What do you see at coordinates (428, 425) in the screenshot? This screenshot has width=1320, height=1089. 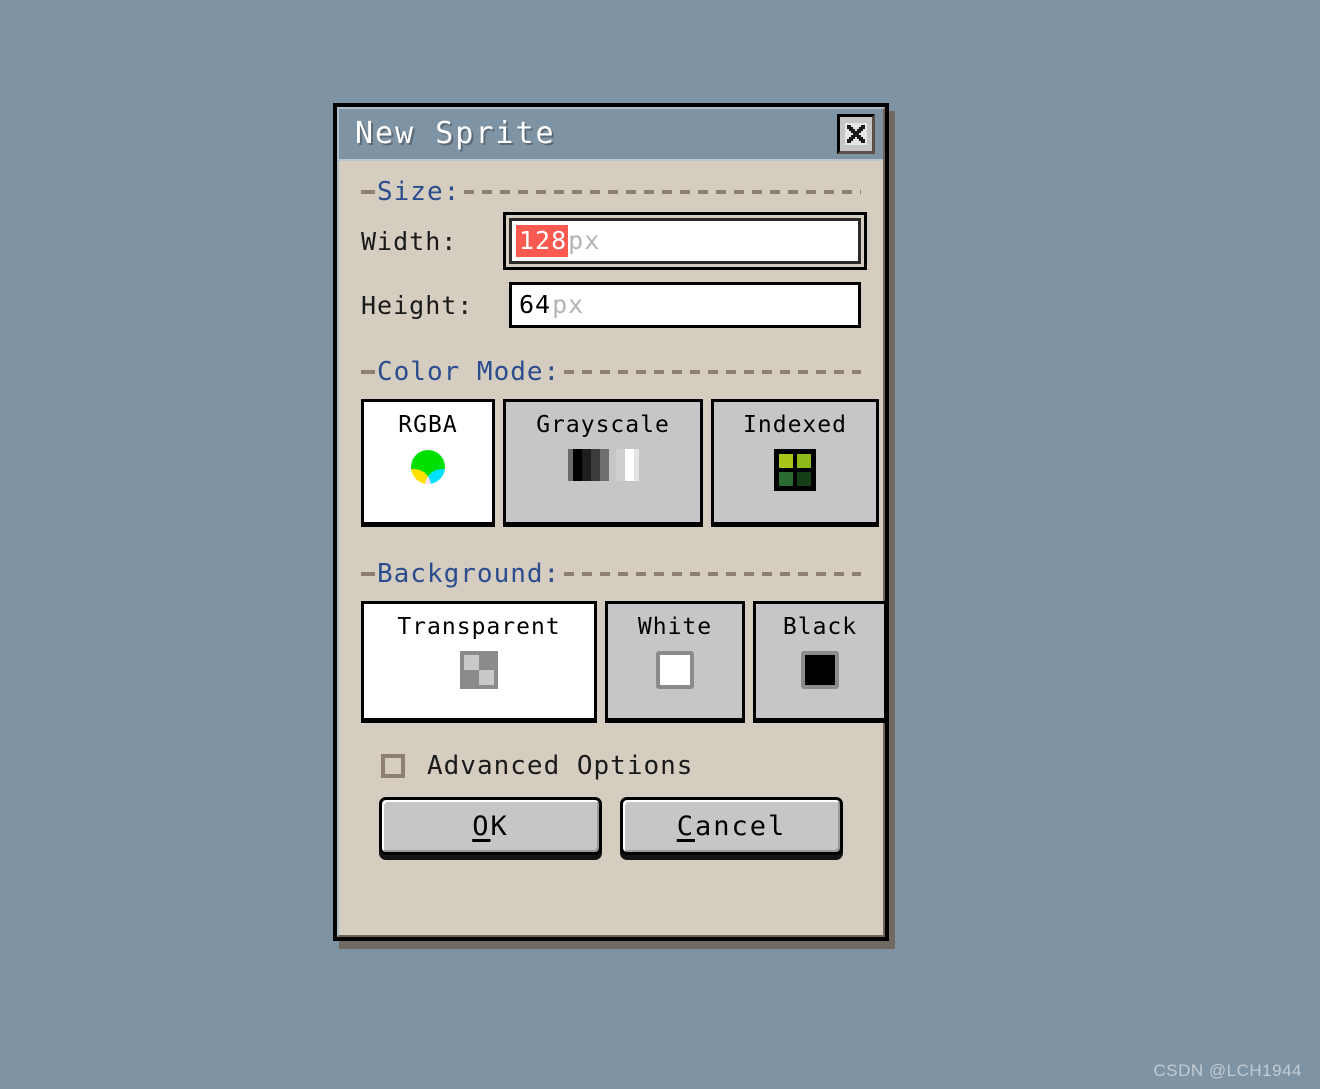 I see `color-mode-rgba-label: RGBA` at bounding box center [428, 425].